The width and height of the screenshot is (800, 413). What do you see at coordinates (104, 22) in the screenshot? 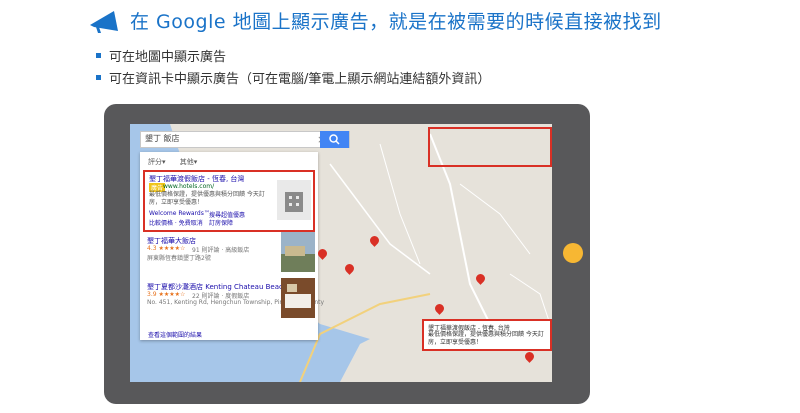
I see `megaphone-icon` at bounding box center [104, 22].